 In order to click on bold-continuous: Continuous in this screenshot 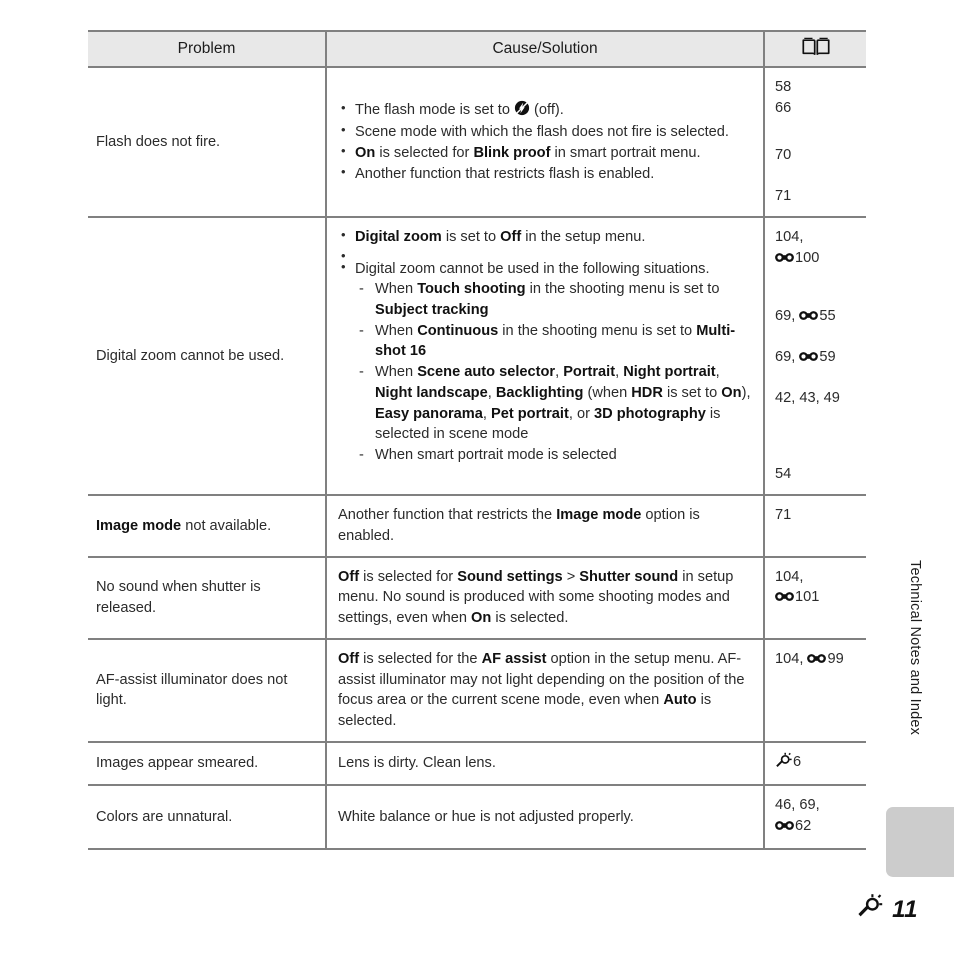, I will do `click(458, 330)`.